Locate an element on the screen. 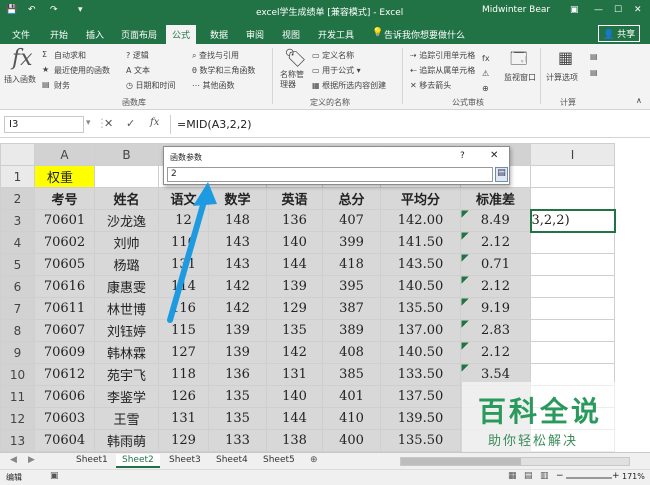  cell-A6: 70616 is located at coordinates (64, 286).